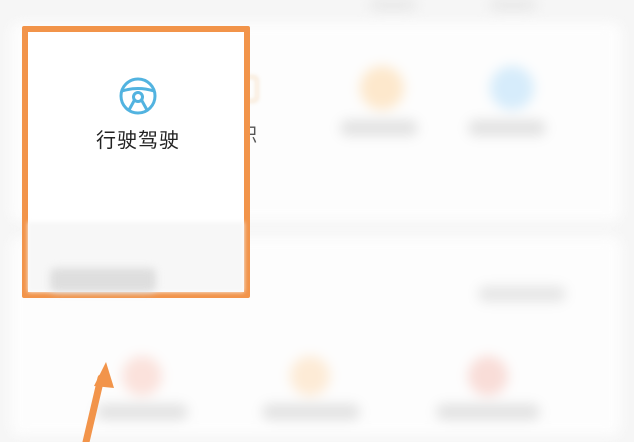 The height and width of the screenshot is (442, 634). I want to click on blurred-section-title, so click(103, 280).